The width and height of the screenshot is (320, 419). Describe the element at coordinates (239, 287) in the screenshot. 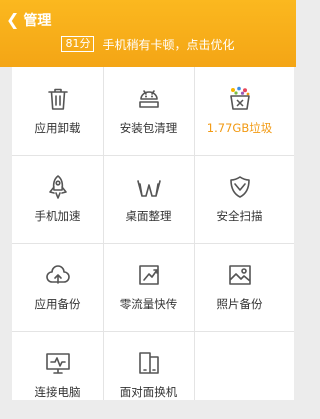

I see `tool-photo-backup: 照片备份` at that location.